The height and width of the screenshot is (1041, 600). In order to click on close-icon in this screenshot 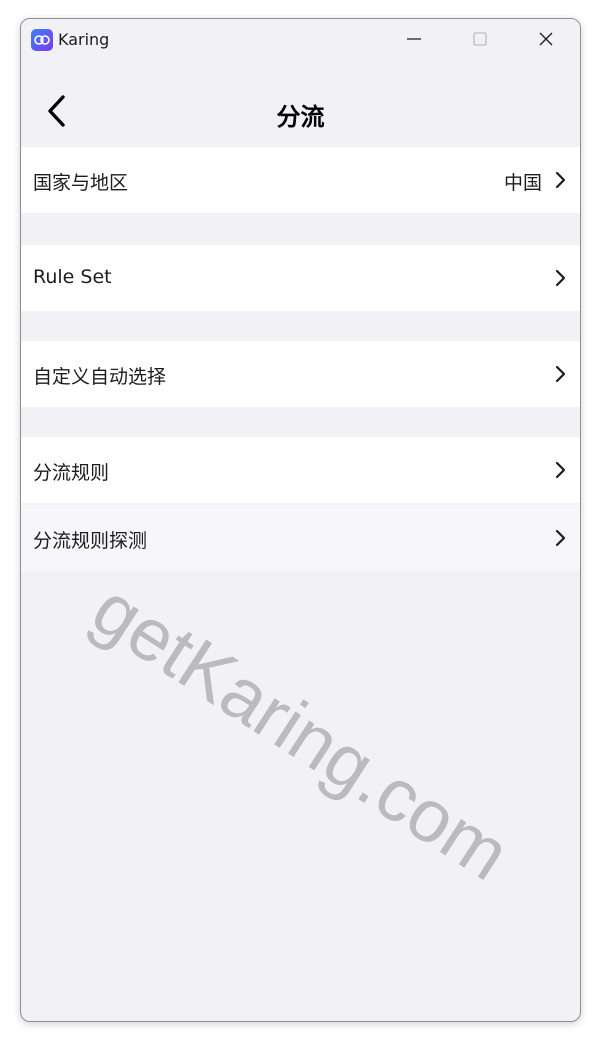, I will do `click(546, 39)`.